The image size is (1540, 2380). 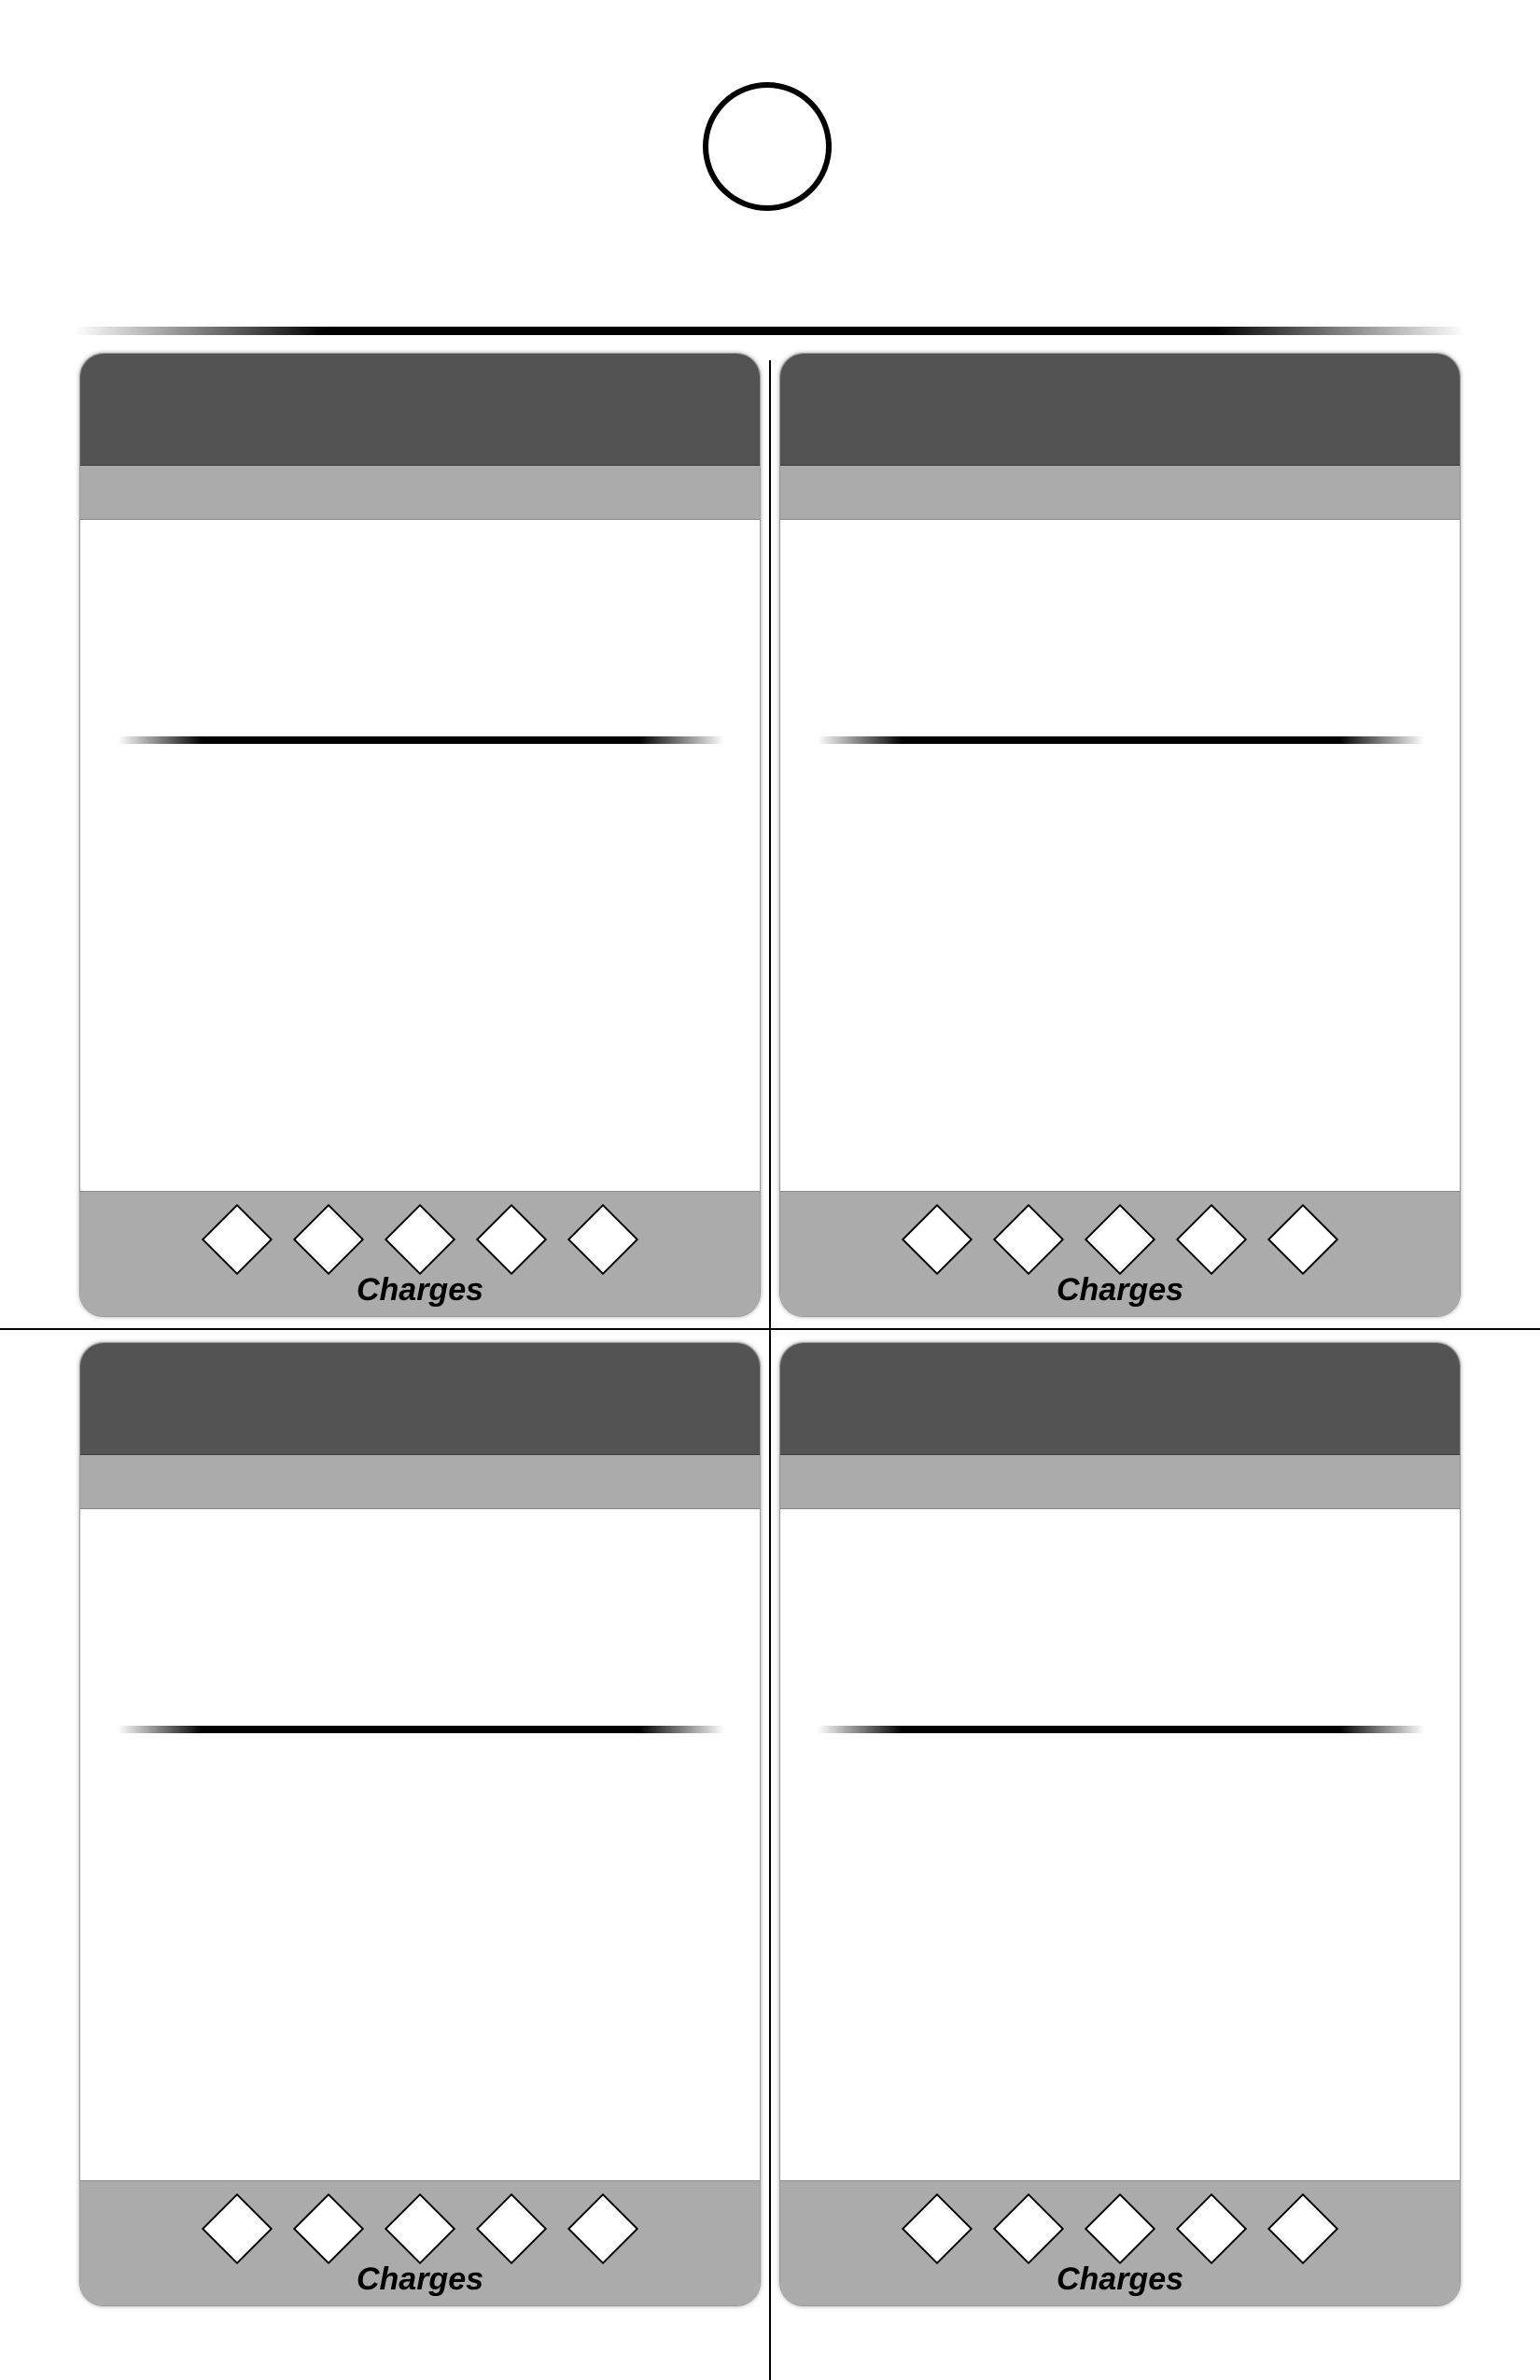 I want to click on horizontal-cut-line, so click(x=770, y=1329).